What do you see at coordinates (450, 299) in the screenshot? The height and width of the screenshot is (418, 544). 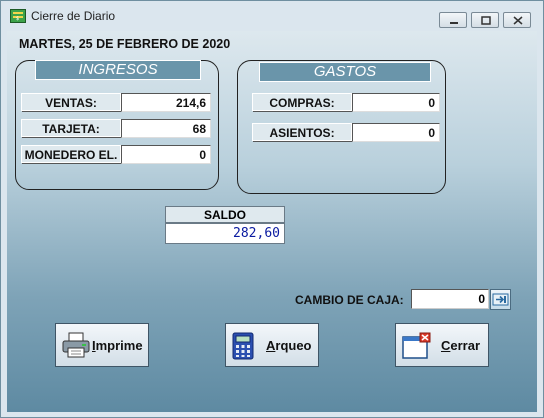 I see `cambio-caja-field: 0` at bounding box center [450, 299].